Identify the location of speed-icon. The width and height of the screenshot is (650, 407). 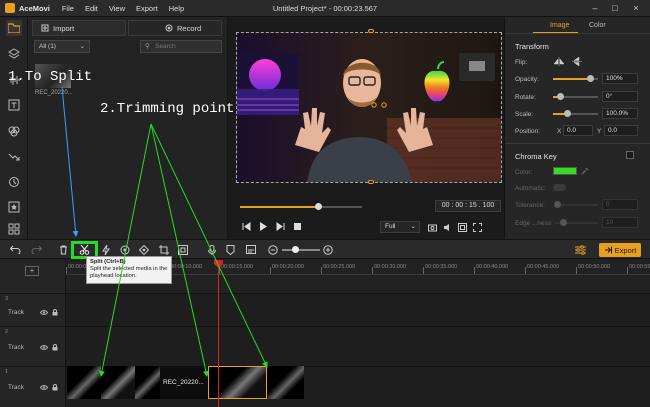
(105, 249).